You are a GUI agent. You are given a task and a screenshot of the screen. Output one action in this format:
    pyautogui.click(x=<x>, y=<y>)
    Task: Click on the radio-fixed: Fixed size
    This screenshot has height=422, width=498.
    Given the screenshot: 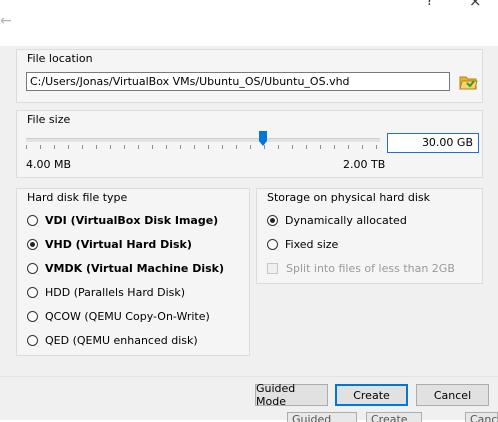 What is the action you would take?
    pyautogui.click(x=302, y=244)
    